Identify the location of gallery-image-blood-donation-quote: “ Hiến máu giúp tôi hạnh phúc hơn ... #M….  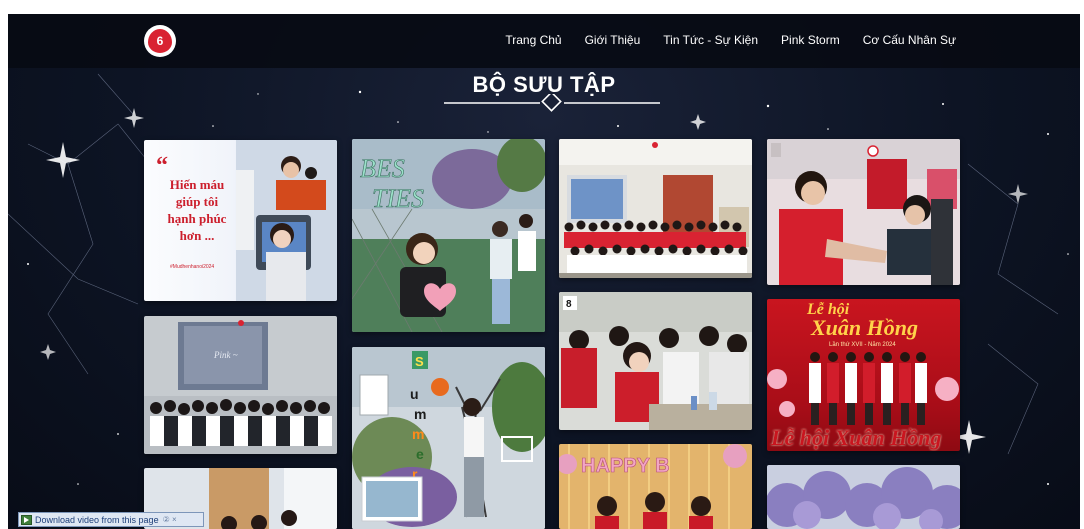
(240, 220).